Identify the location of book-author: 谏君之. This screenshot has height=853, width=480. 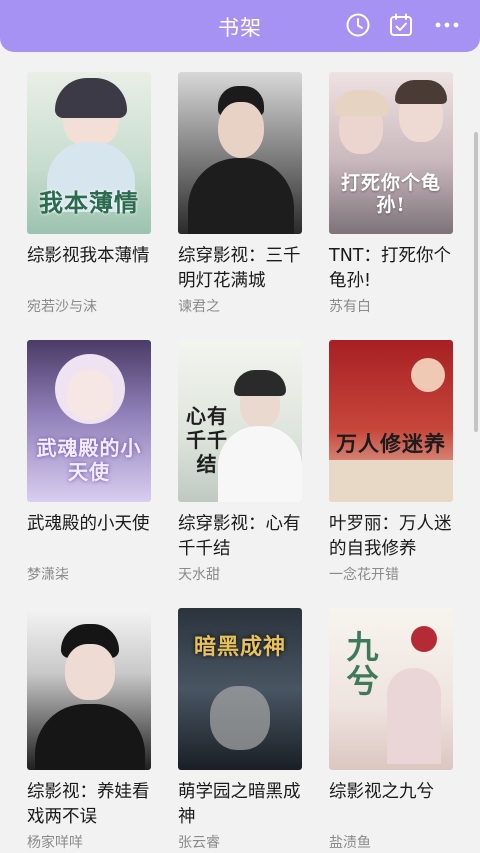
(199, 307).